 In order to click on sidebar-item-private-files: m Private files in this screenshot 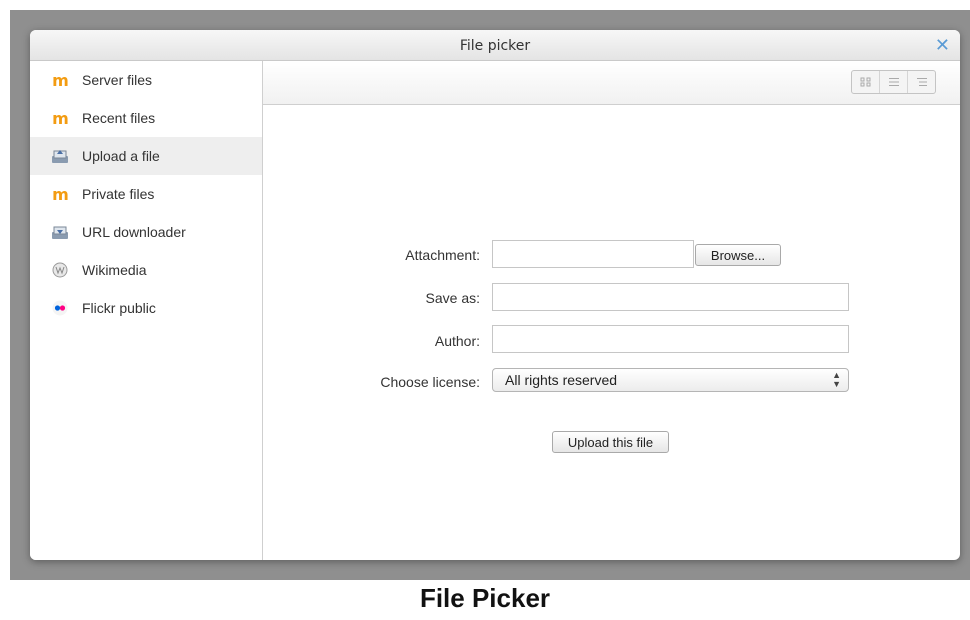, I will do `click(146, 194)`.